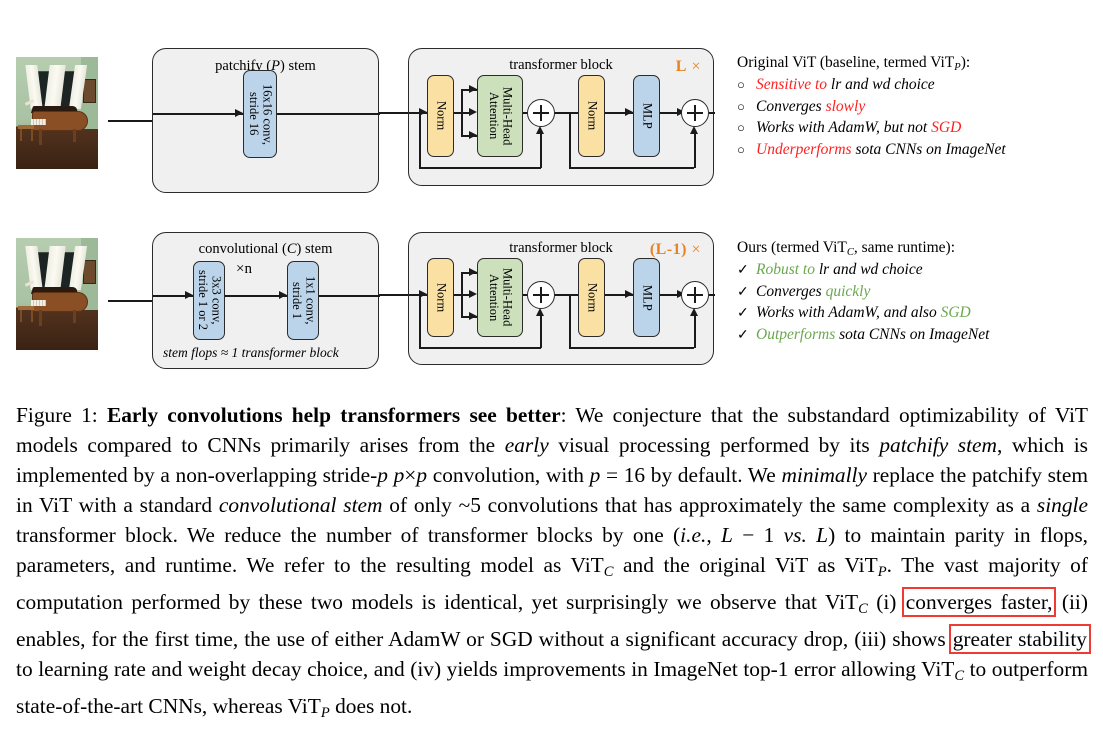 The width and height of the screenshot is (1103, 749). What do you see at coordinates (132, 301) in the screenshot?
I see `arrow-image-to-convstem` at bounding box center [132, 301].